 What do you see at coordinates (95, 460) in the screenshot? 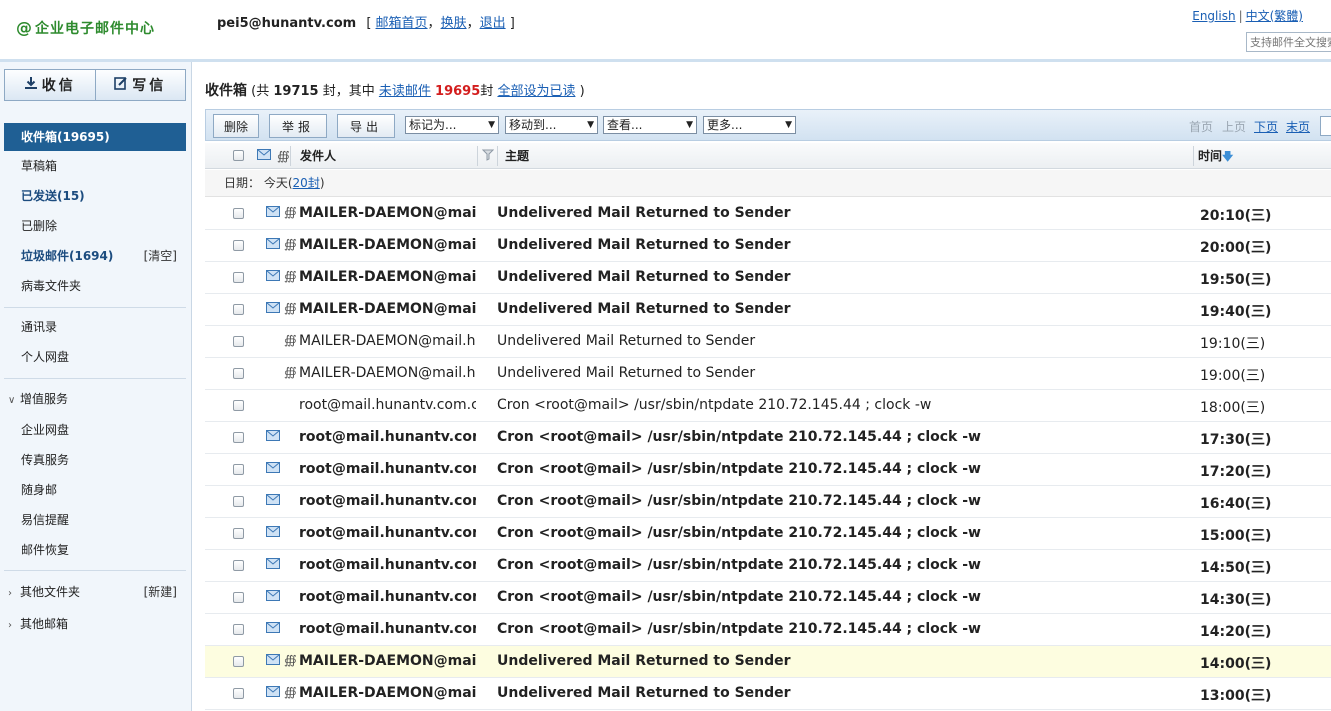
I see `sidebar-item-fax: 传真服务` at bounding box center [95, 460].